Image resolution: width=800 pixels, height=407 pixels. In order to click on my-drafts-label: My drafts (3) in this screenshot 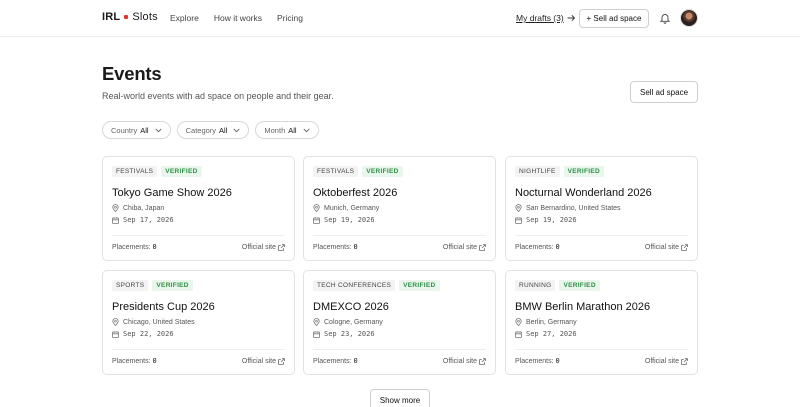, I will do `click(540, 18)`.